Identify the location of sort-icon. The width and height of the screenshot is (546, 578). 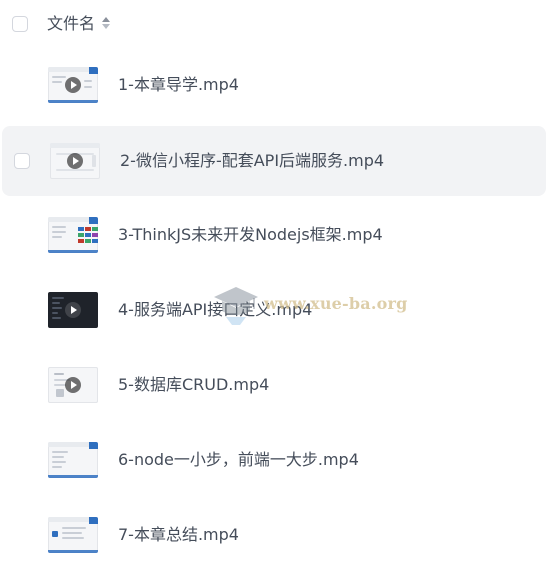
(106, 23).